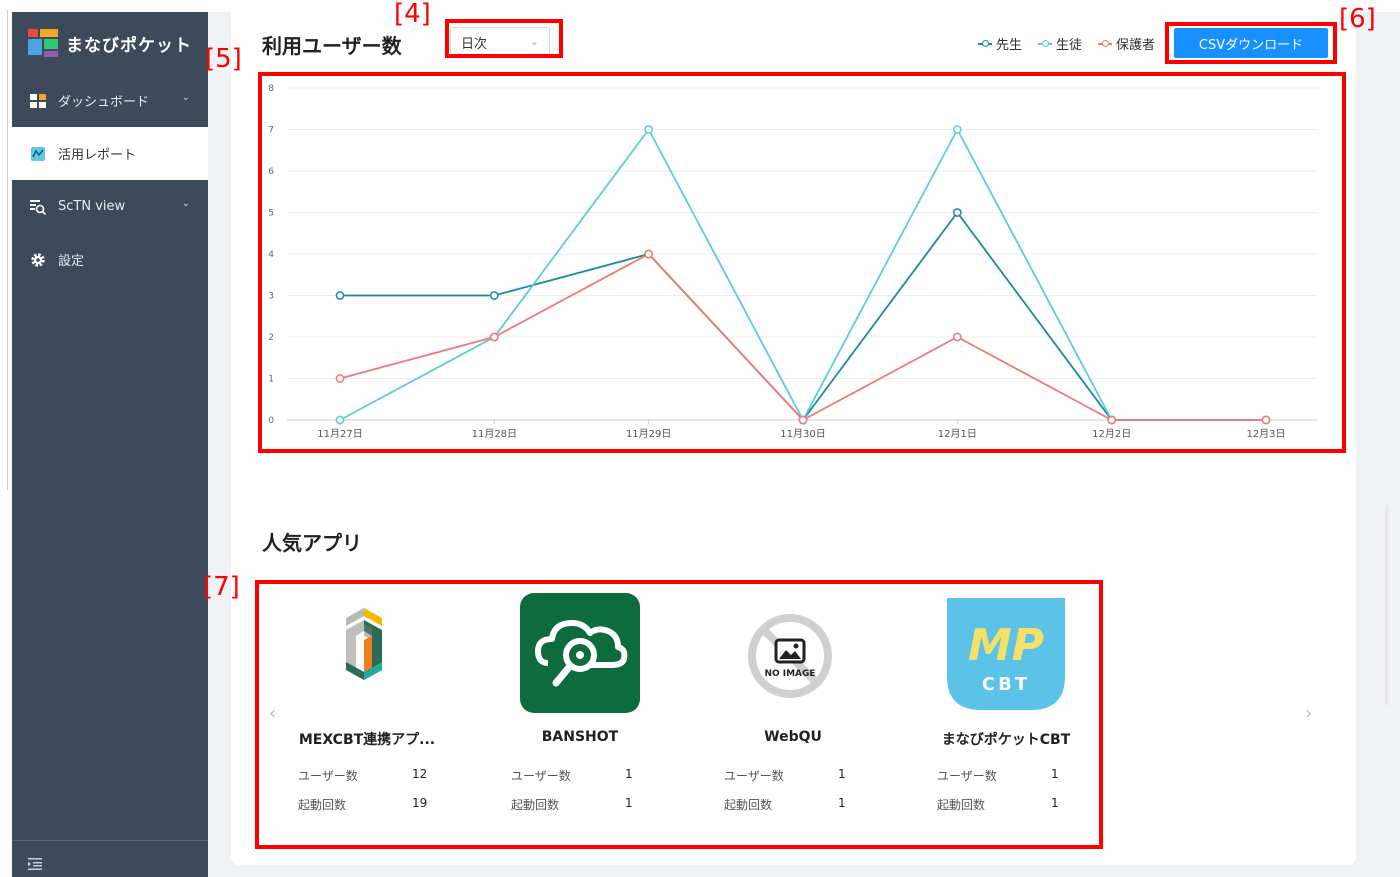 The width and height of the screenshot is (1400, 877). Describe the element at coordinates (110, 444) in the screenshot. I see `sidebar: まなびポケット ダッシュボード ⌄ 活用レポート ScTN view ⌄ 設定` at that location.